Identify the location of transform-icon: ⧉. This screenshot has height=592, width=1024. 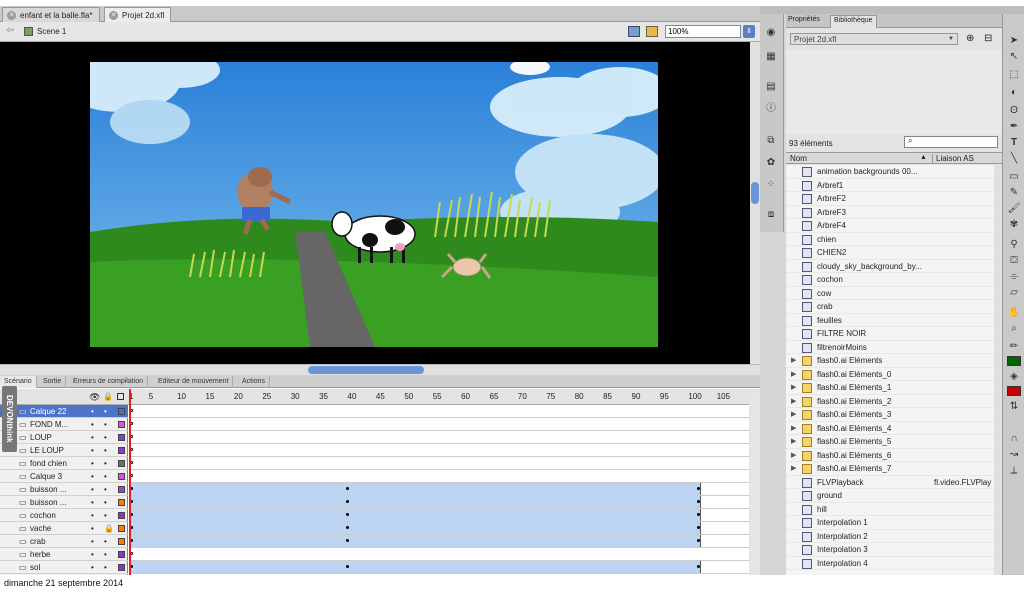
(771, 141).